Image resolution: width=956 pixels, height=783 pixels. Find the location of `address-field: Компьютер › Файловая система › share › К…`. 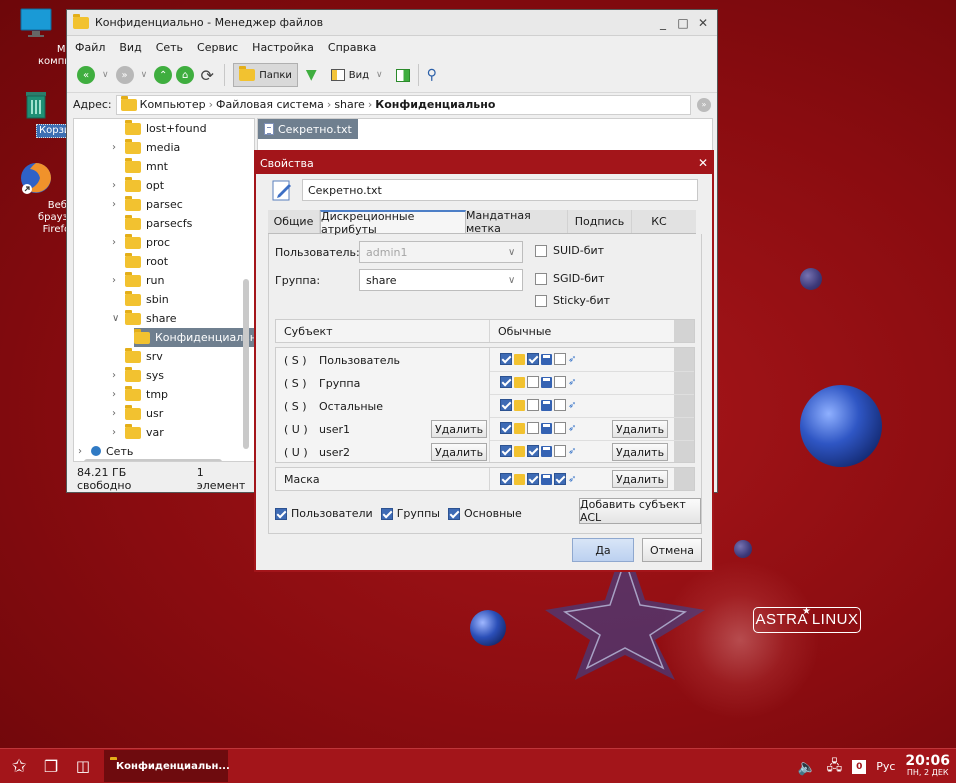

address-field: Компьютер › Файловая система › share › К… is located at coordinates (403, 104).